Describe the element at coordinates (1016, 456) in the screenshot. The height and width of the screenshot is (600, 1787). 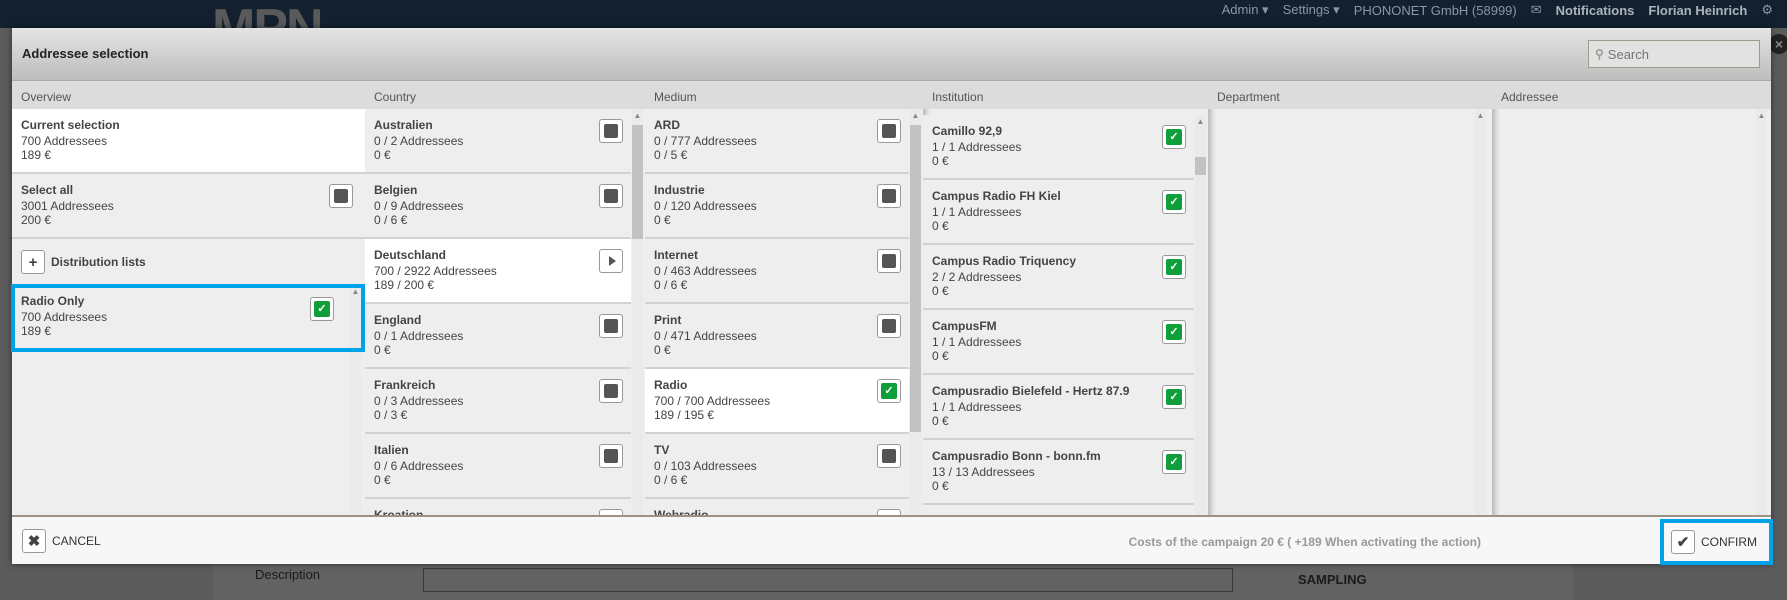
I see `institution-title: Campusradio Bonn - bonn.fm` at that location.